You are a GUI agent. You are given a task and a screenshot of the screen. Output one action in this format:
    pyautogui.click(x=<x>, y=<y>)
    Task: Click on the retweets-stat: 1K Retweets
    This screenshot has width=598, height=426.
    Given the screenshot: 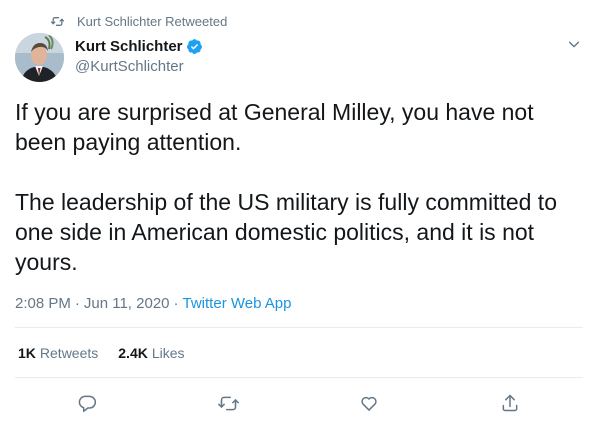 What is the action you would take?
    pyautogui.click(x=58, y=353)
    